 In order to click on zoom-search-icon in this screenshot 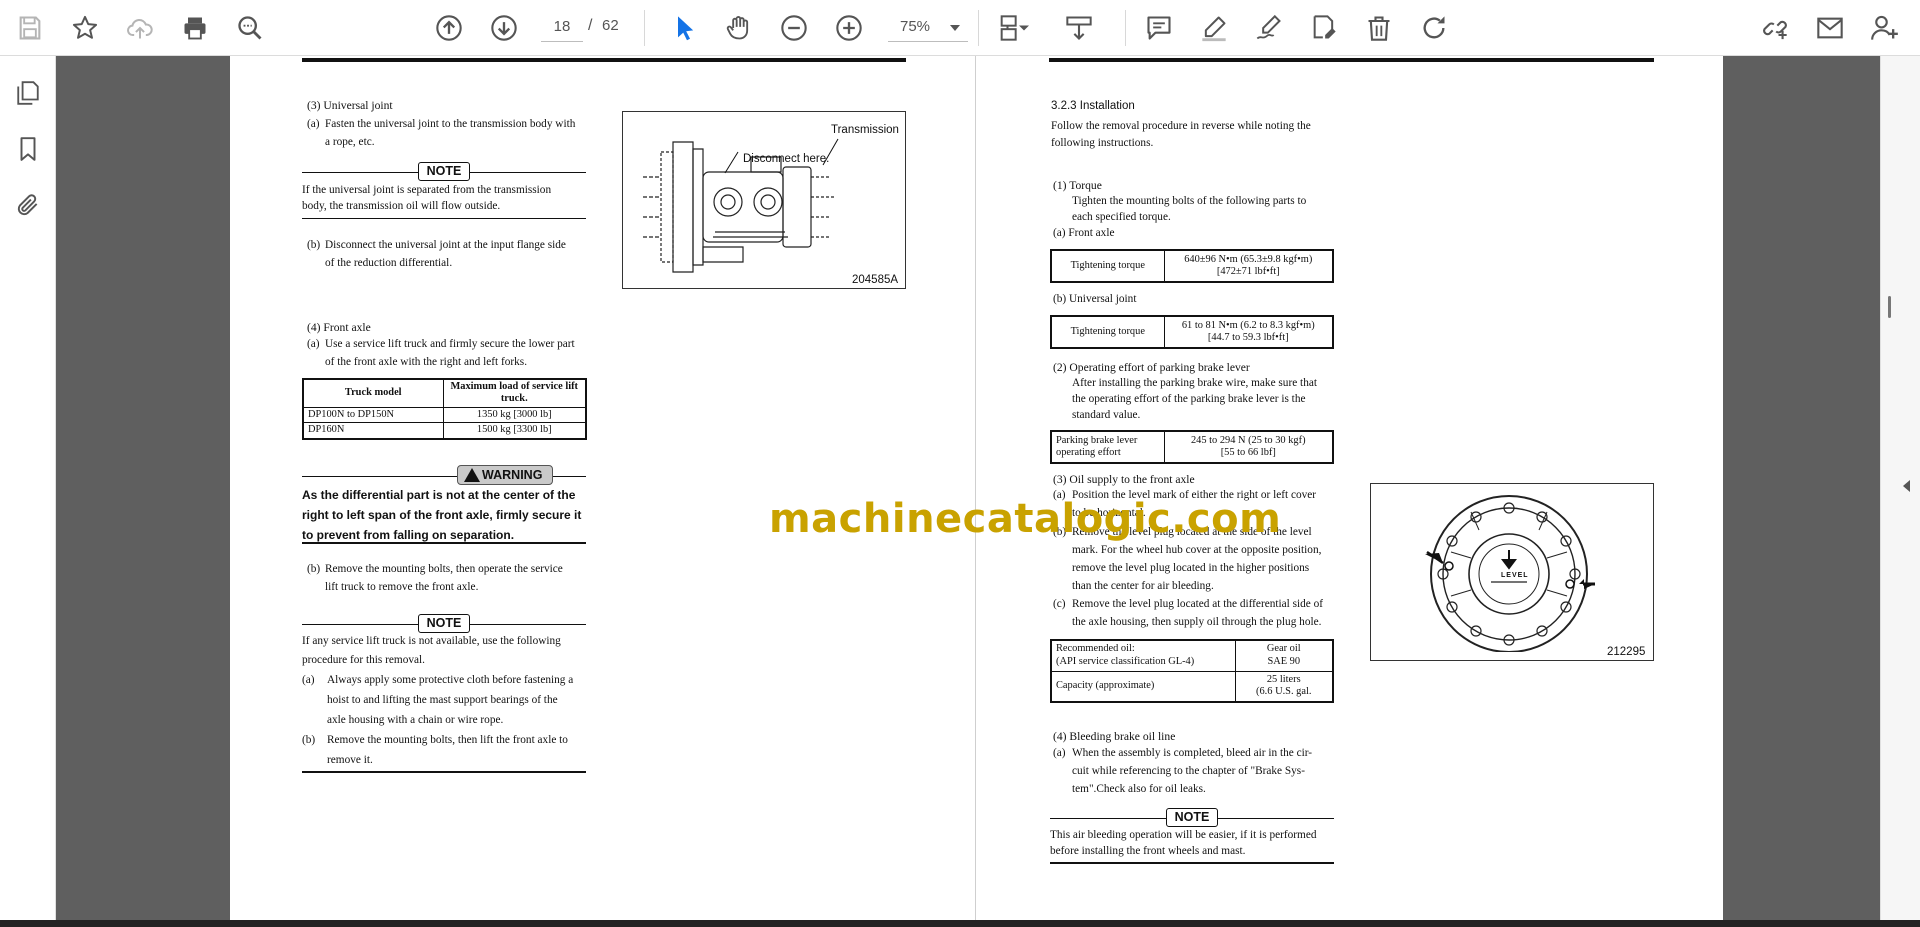, I will do `click(250, 28)`.